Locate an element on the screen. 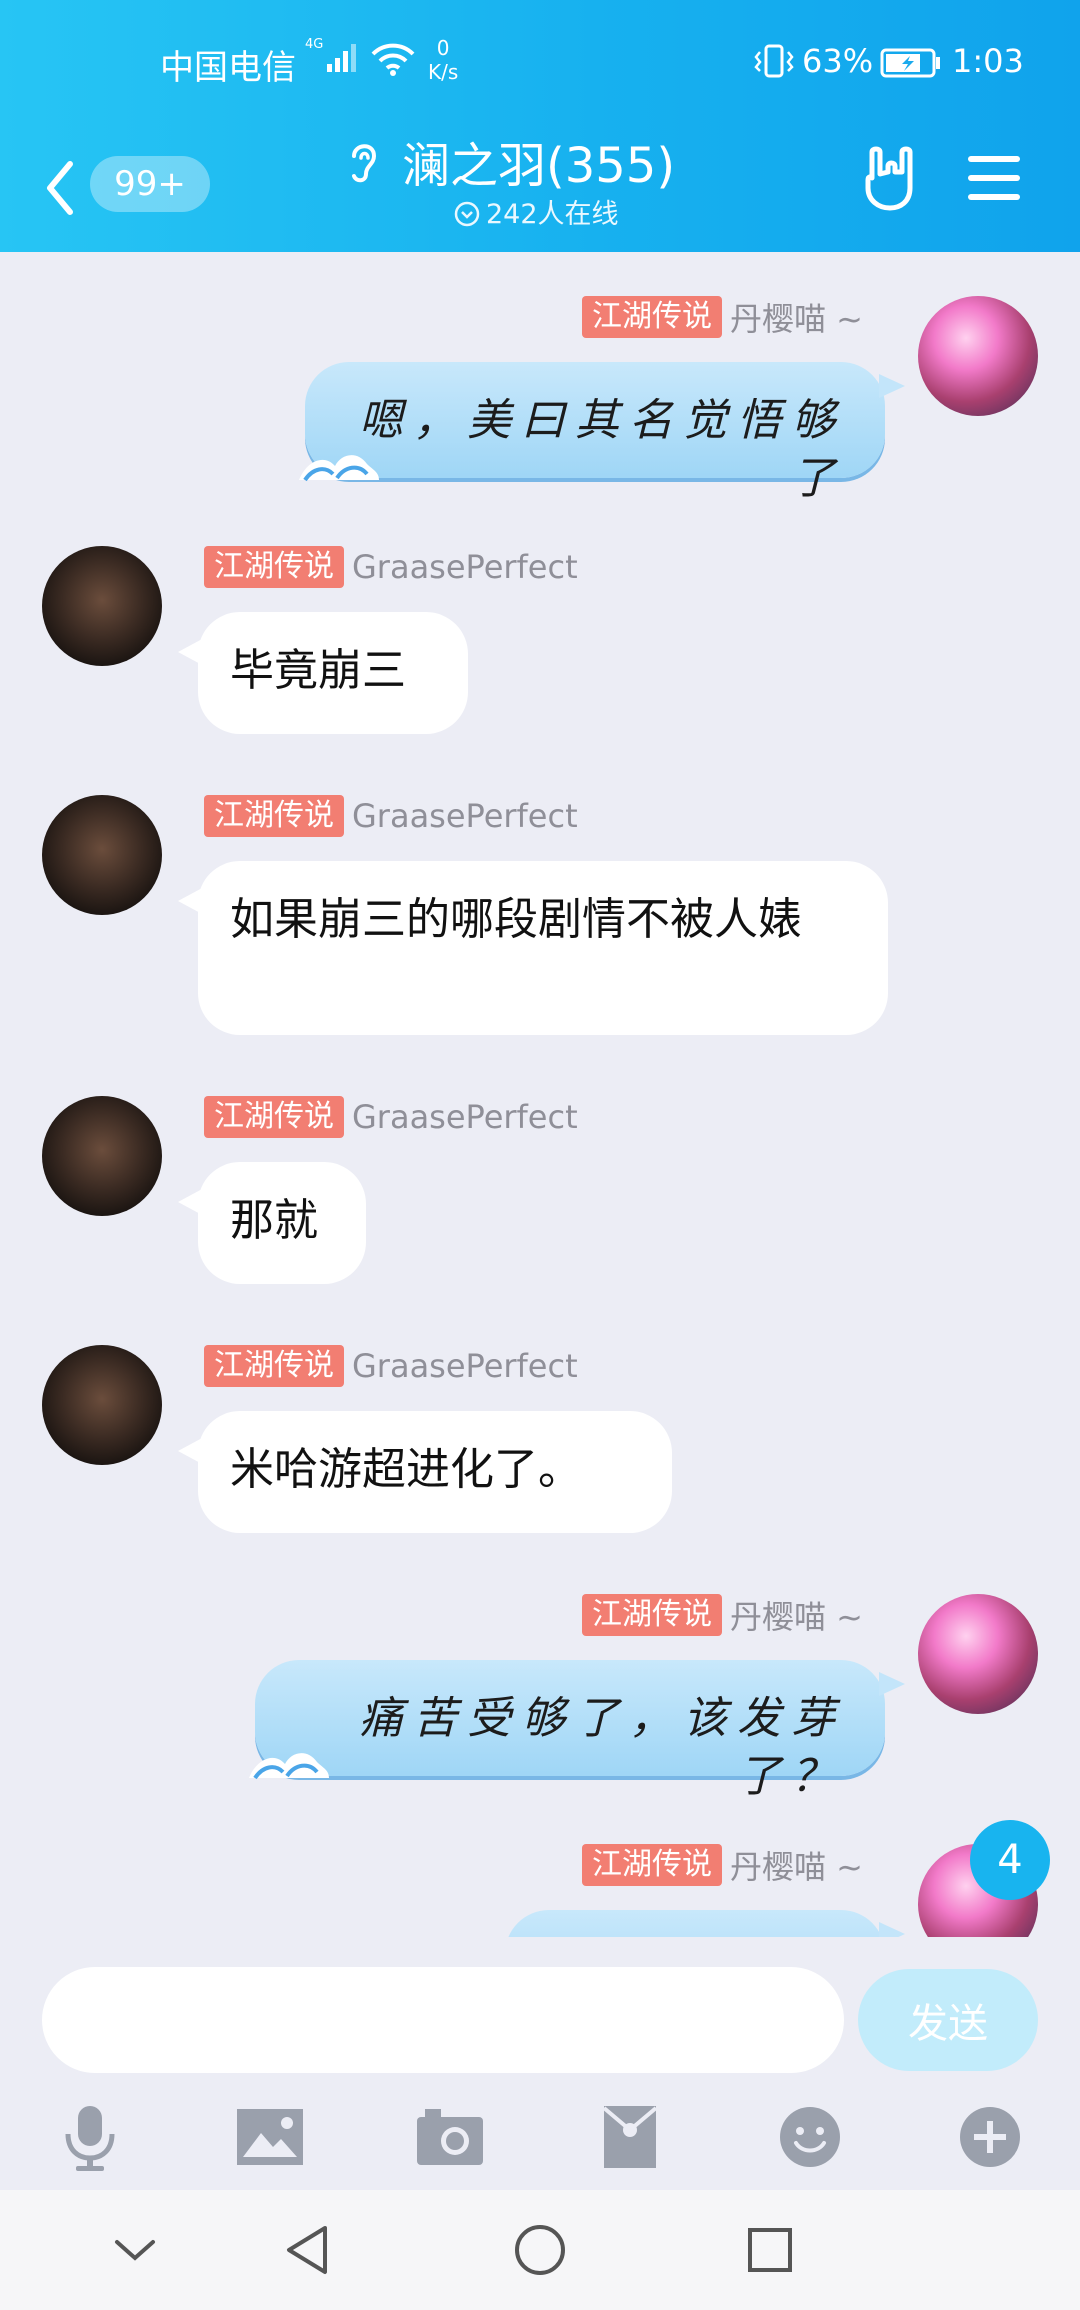  online-count-label: 242人在线 is located at coordinates (552, 214).